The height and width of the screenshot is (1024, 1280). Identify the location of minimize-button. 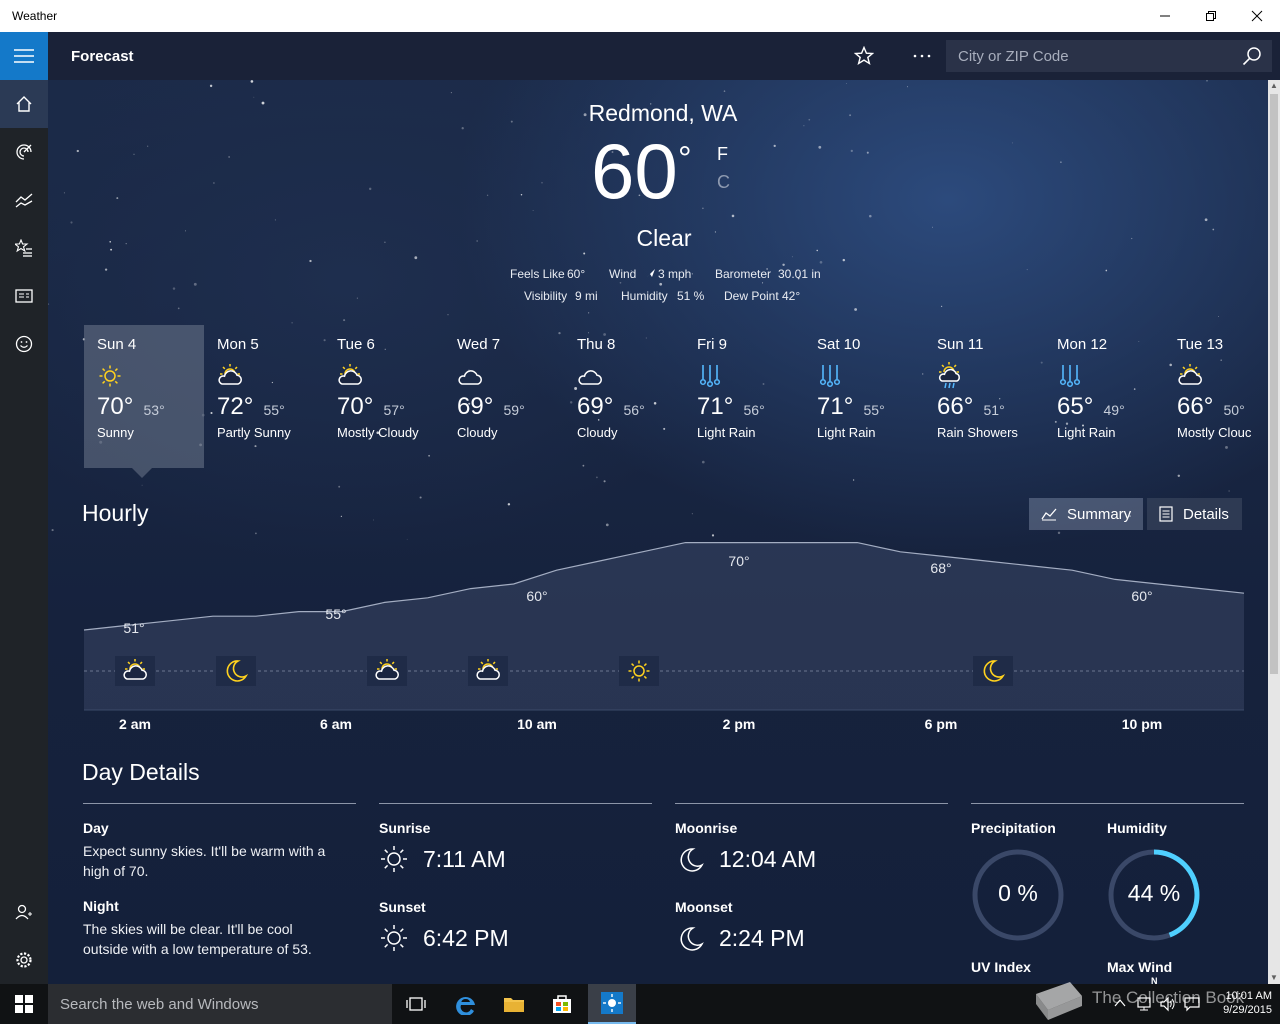
(1165, 16).